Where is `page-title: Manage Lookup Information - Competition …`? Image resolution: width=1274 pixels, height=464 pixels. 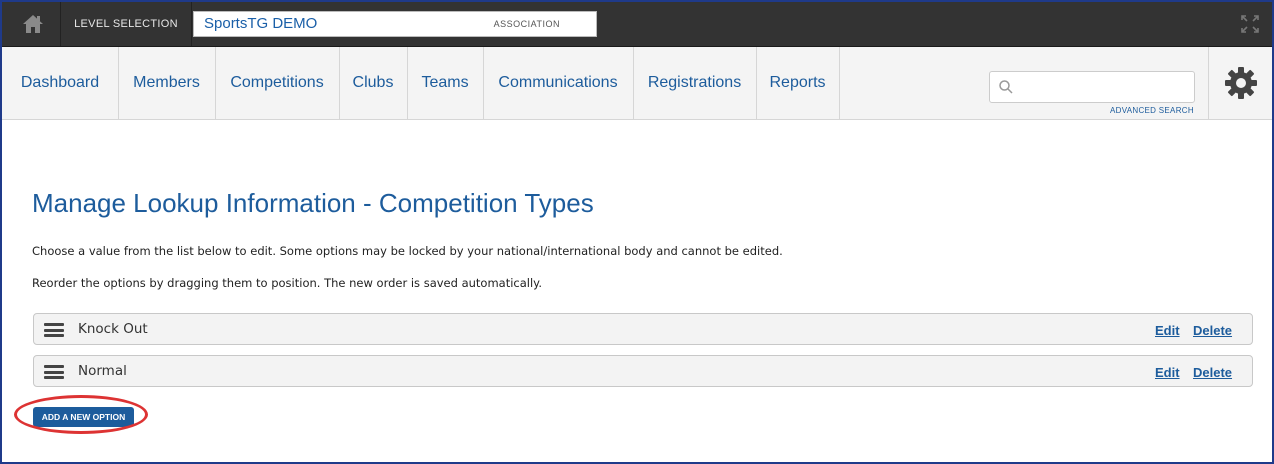
page-title: Manage Lookup Information - Competition … is located at coordinates (313, 203).